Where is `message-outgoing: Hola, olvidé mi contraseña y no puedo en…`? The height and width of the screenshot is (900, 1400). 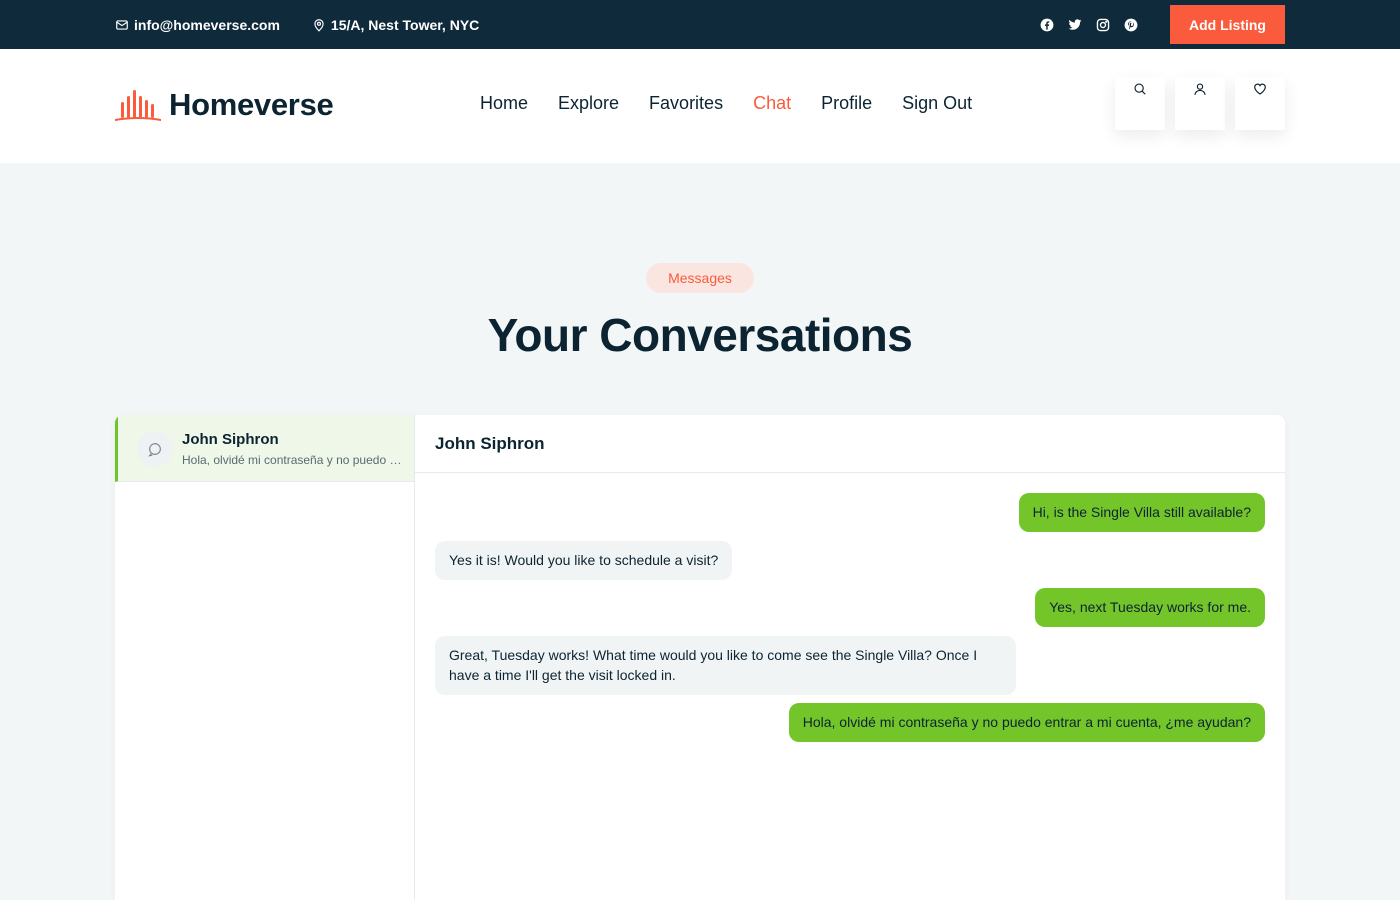
message-outgoing: Hola, olvidé mi contraseña y no puedo en… is located at coordinates (1026, 722).